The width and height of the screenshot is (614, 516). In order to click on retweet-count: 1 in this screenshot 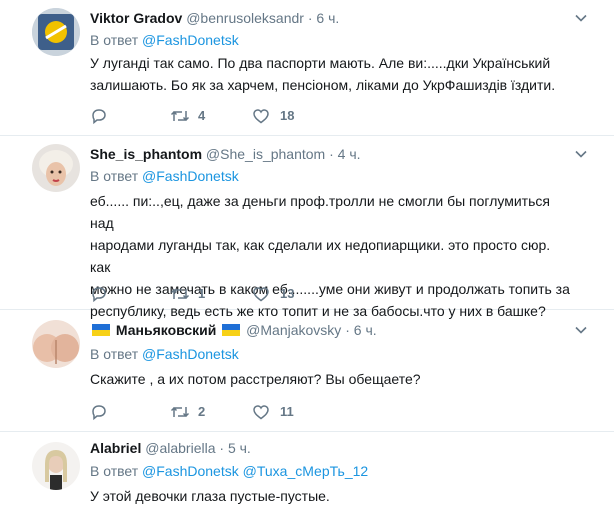, I will do `click(202, 293)`.